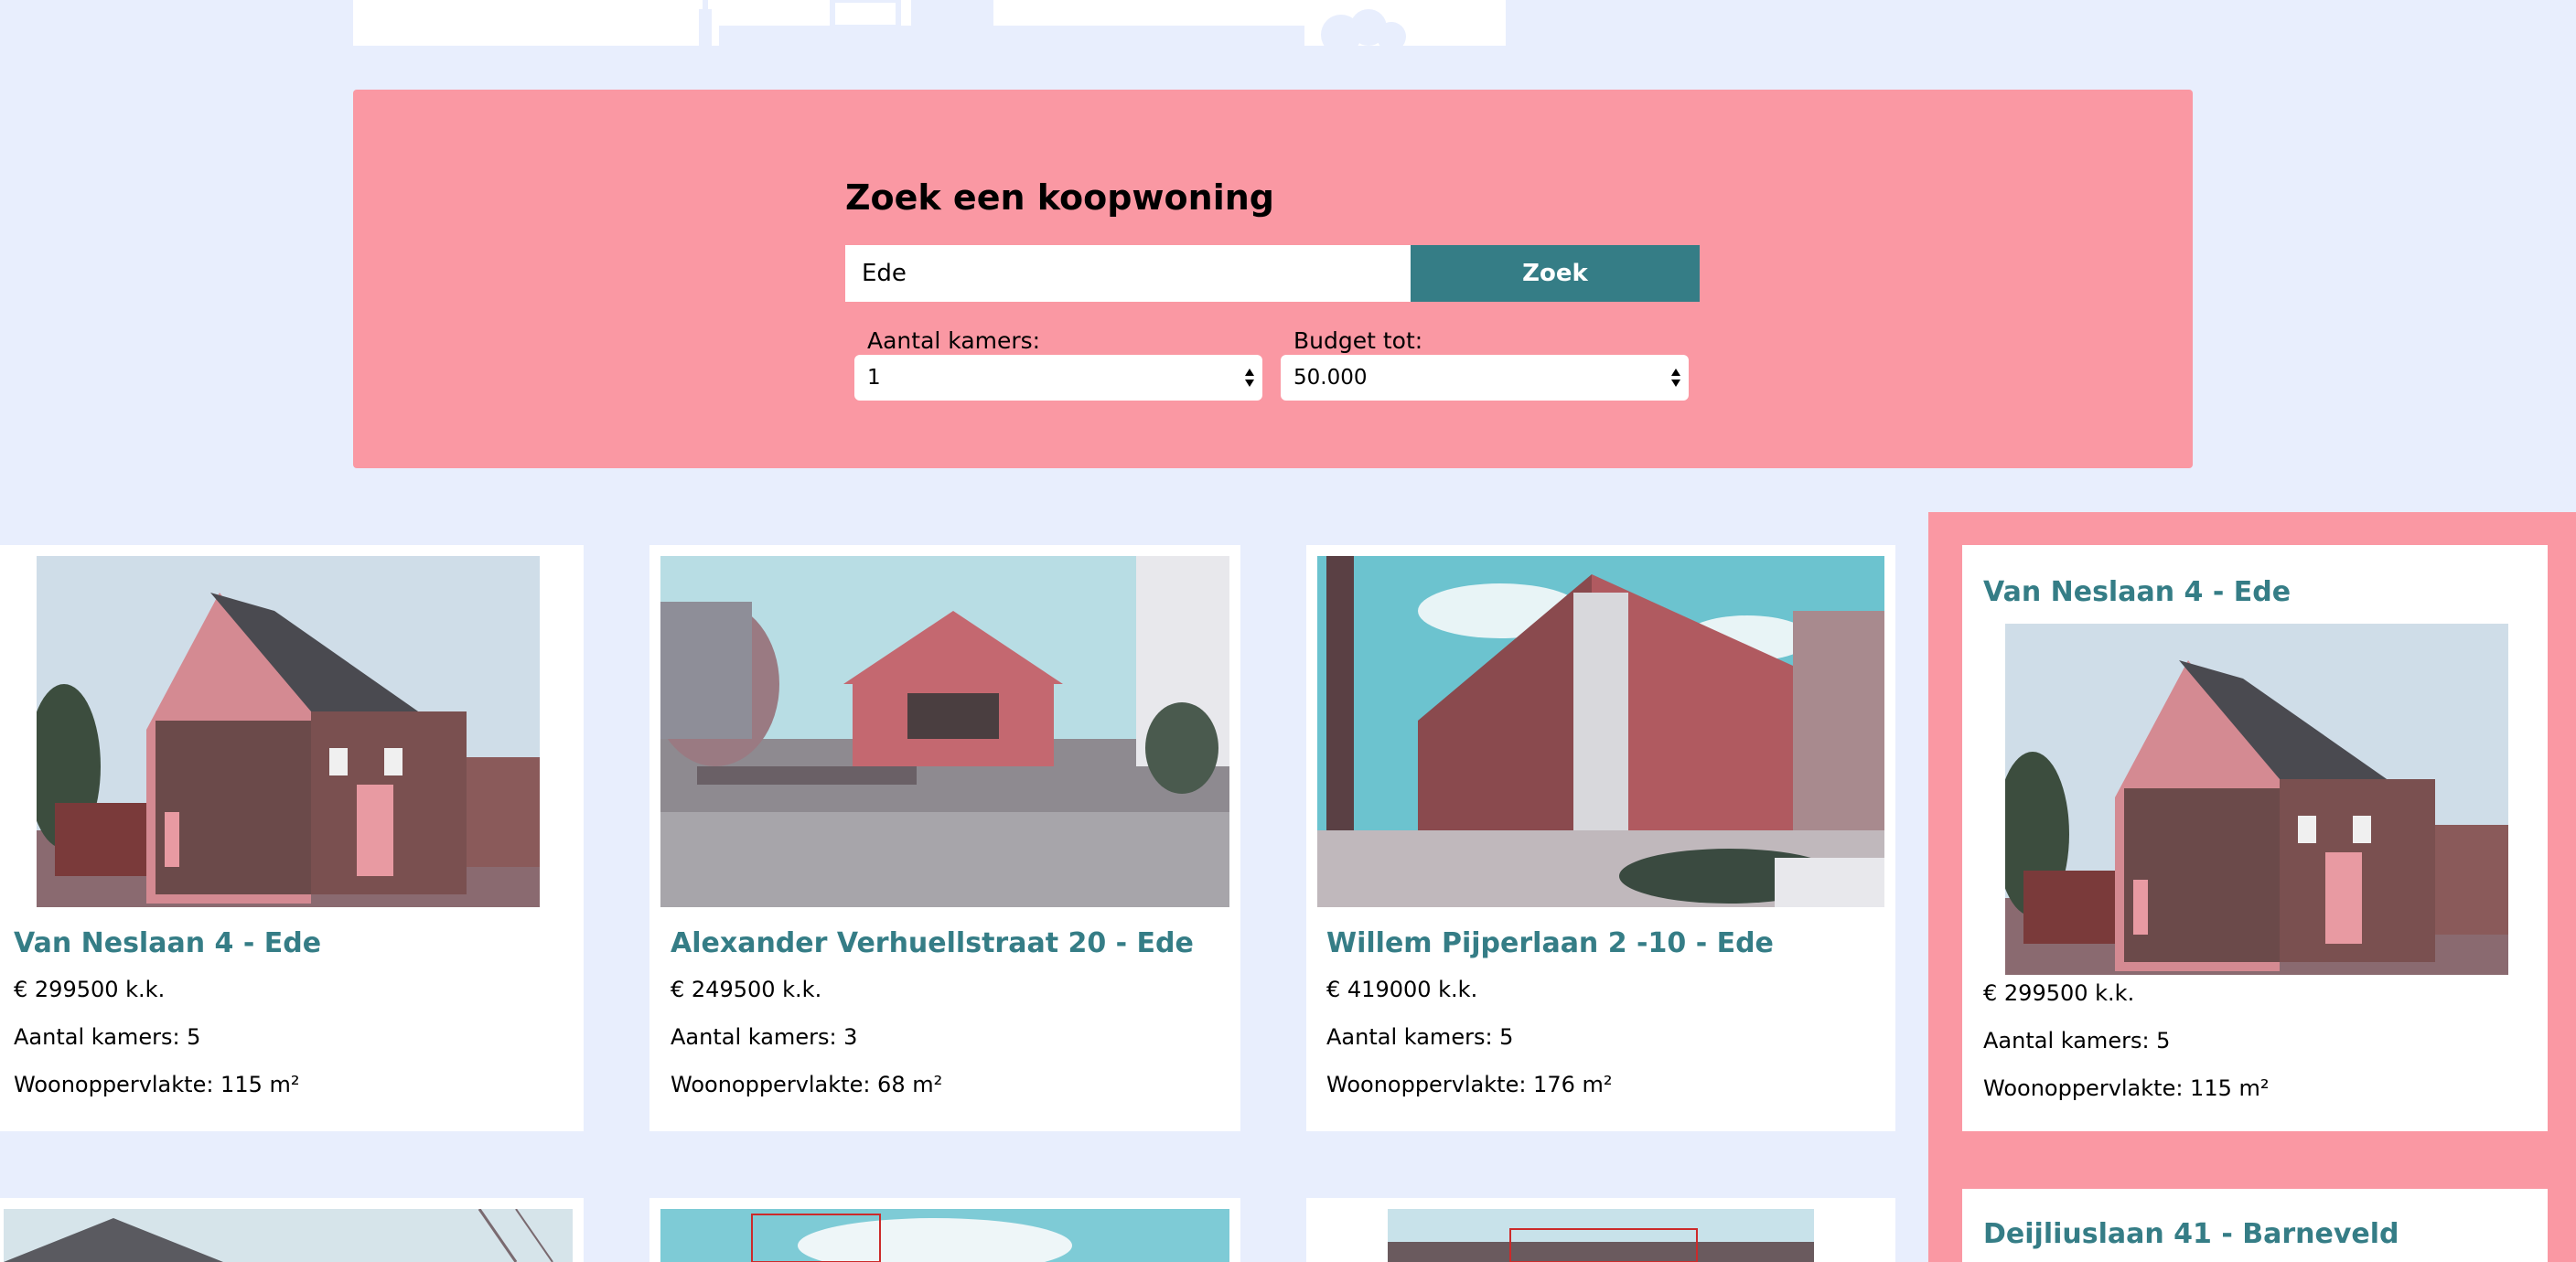 This screenshot has width=2576, height=1262. I want to click on listing-area: Woonoppervlakte: 68 m², so click(807, 1084).